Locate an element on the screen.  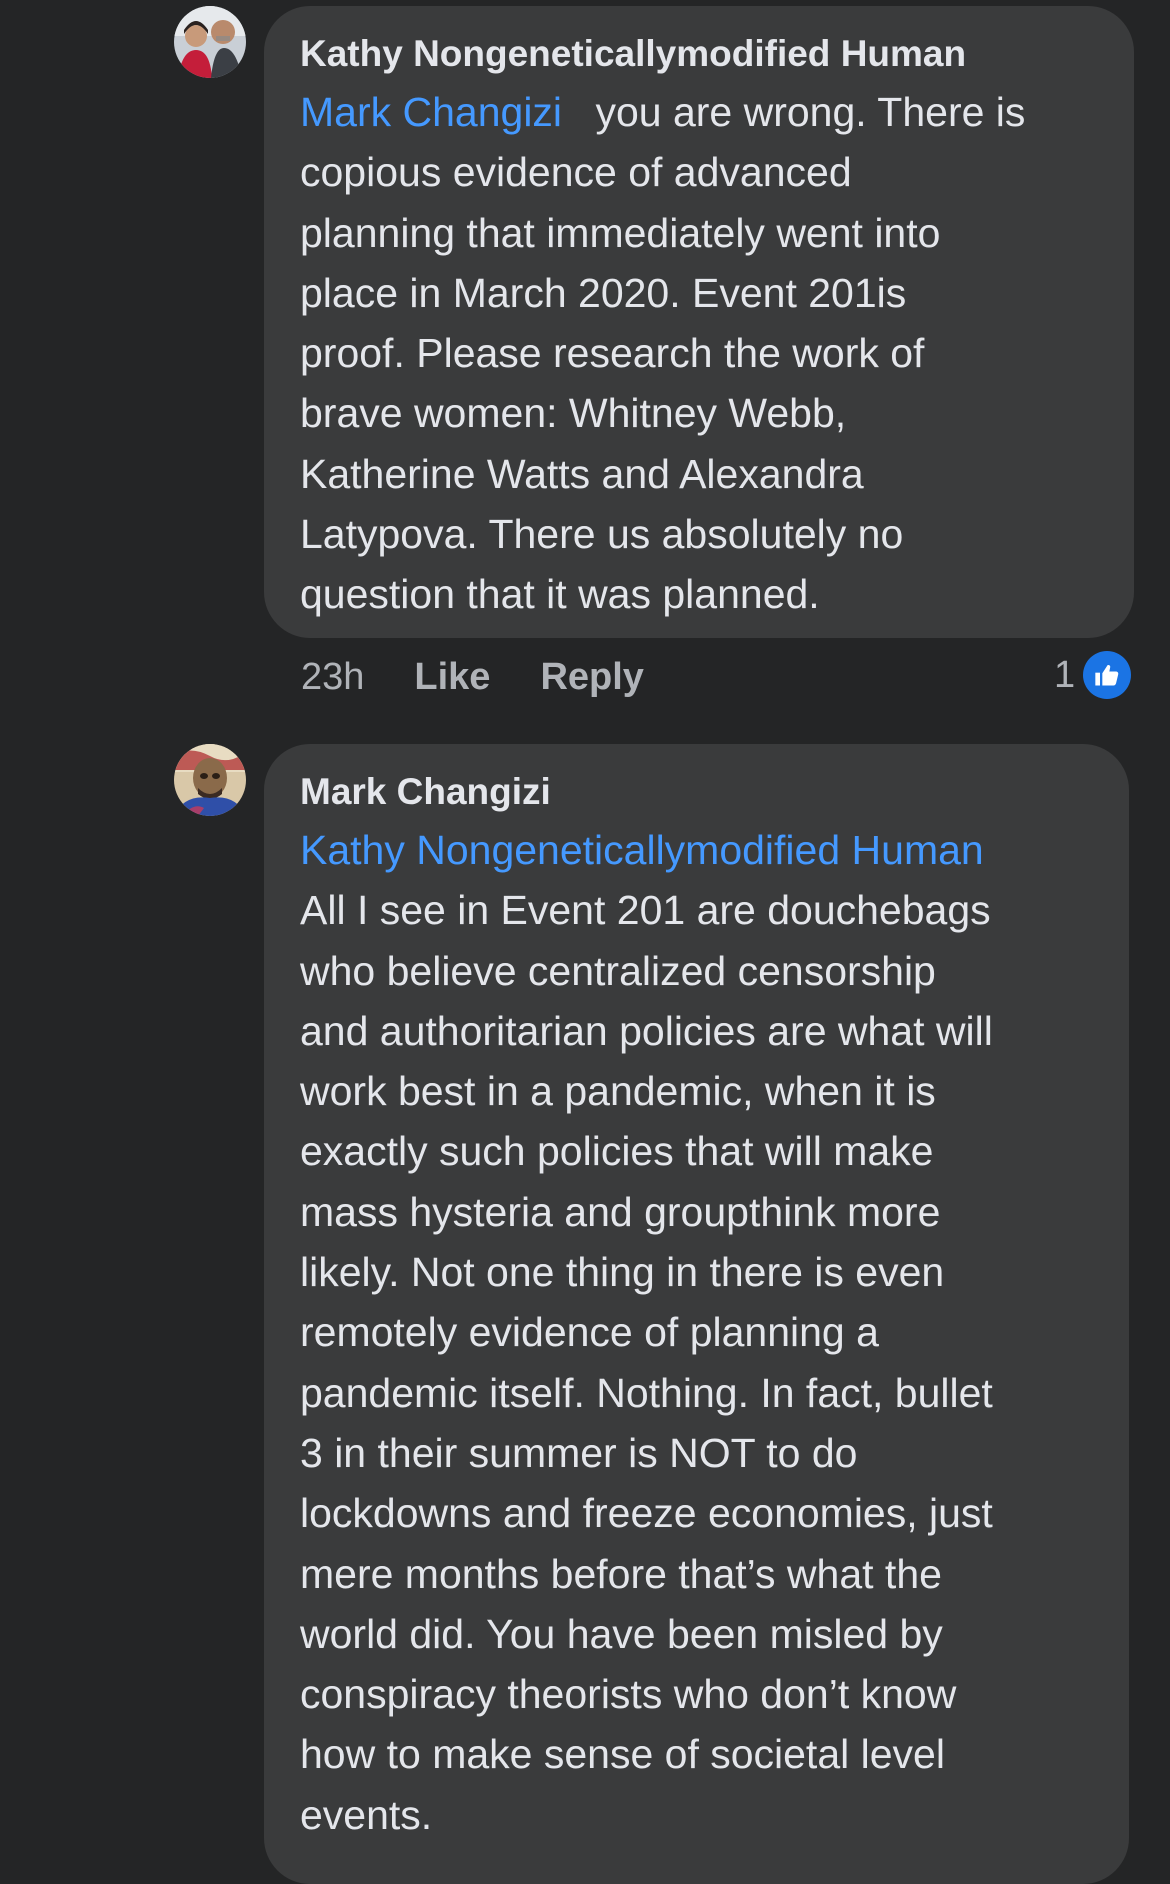
mention-link: Mark Changizi is located at coordinates (431, 112).